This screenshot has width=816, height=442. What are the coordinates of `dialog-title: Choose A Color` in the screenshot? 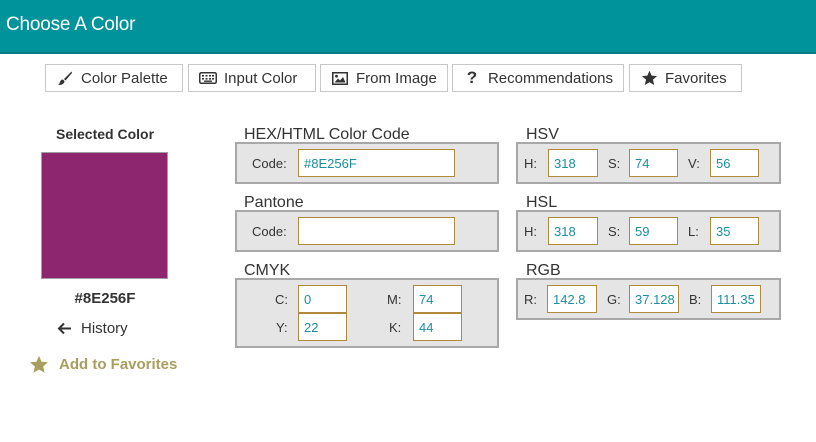 It's located at (71, 24).